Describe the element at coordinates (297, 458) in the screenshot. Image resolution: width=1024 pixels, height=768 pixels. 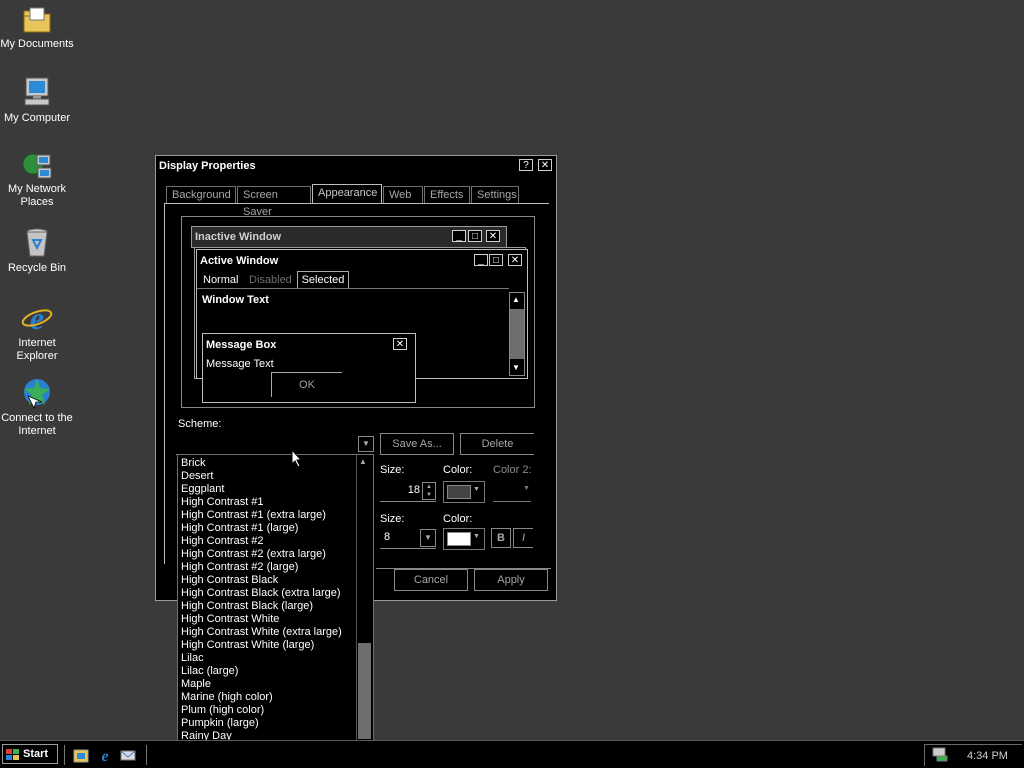
I see `mouse-cursor-icon` at that location.